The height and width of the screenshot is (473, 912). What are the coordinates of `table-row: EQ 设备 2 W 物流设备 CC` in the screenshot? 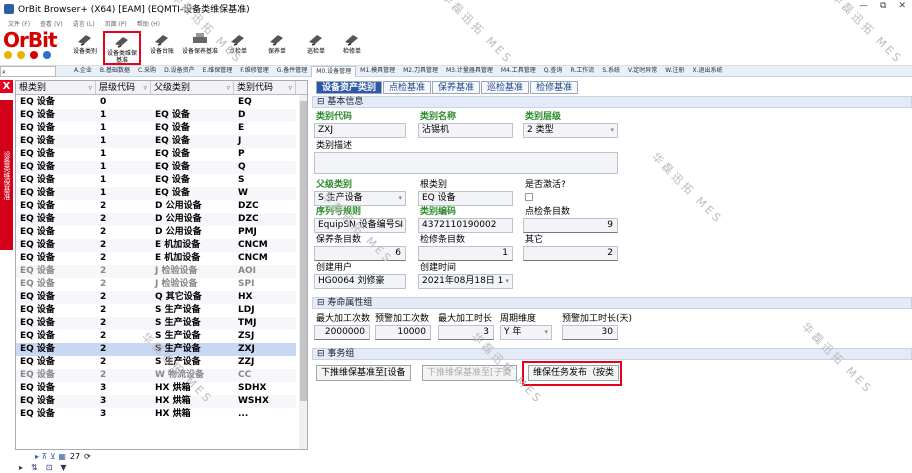 It's located at (156, 375).